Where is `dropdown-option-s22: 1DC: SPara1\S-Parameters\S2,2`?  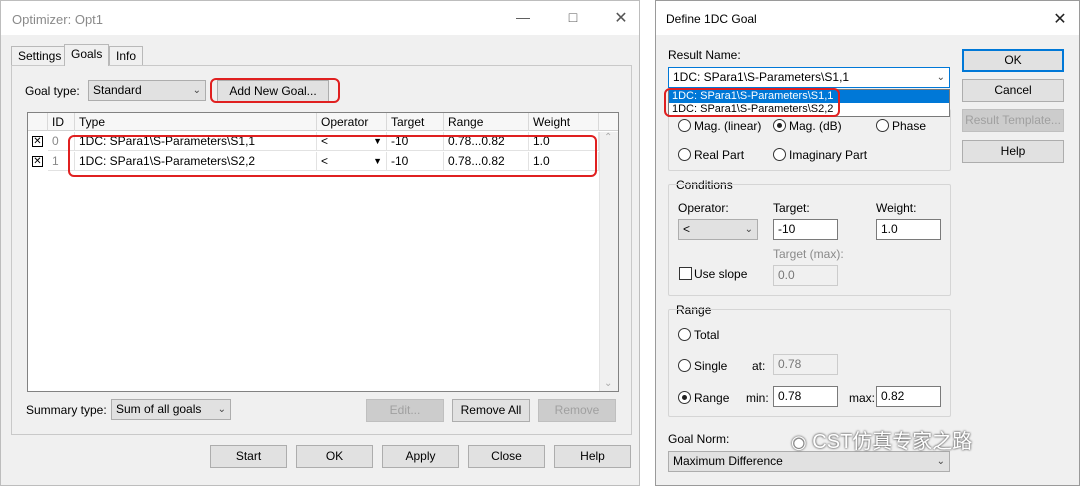
dropdown-option-s22: 1DC: SPara1\S-Parameters\S2,2 is located at coordinates (809, 109).